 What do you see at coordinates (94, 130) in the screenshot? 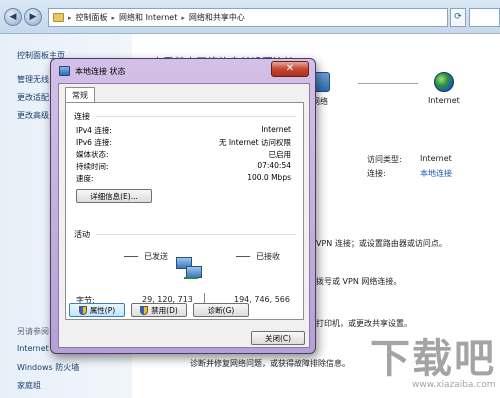
I see `ipv4-label: IPv4 连接:` at bounding box center [94, 130].